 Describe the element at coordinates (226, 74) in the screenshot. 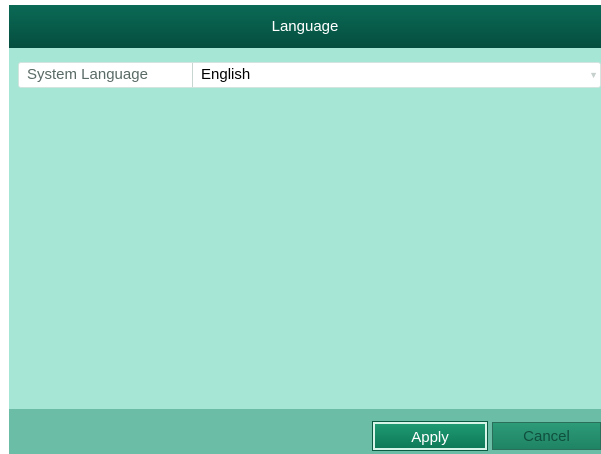

I see `system-language-value: English` at that location.